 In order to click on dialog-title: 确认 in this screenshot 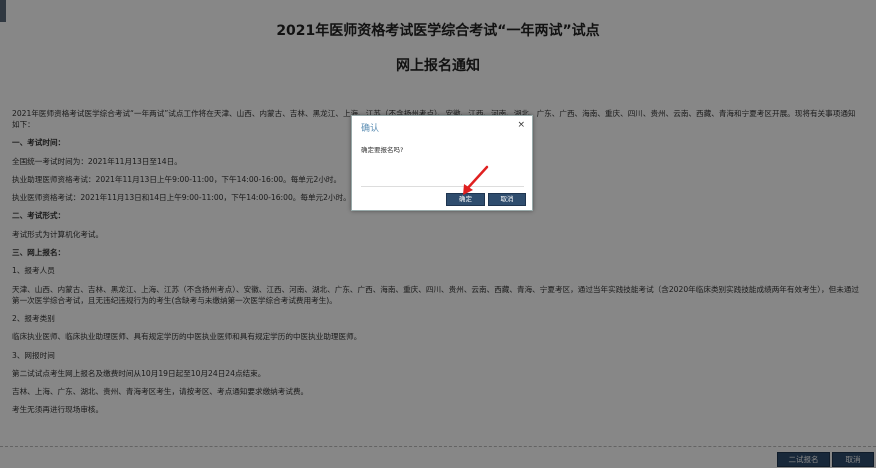, I will do `click(370, 129)`.